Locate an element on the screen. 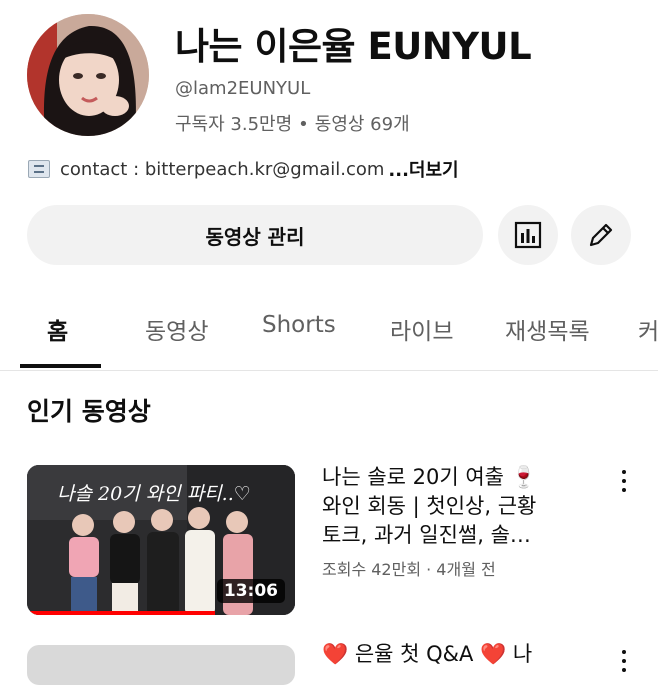  tab-community: 커 is located at coordinates (648, 329).